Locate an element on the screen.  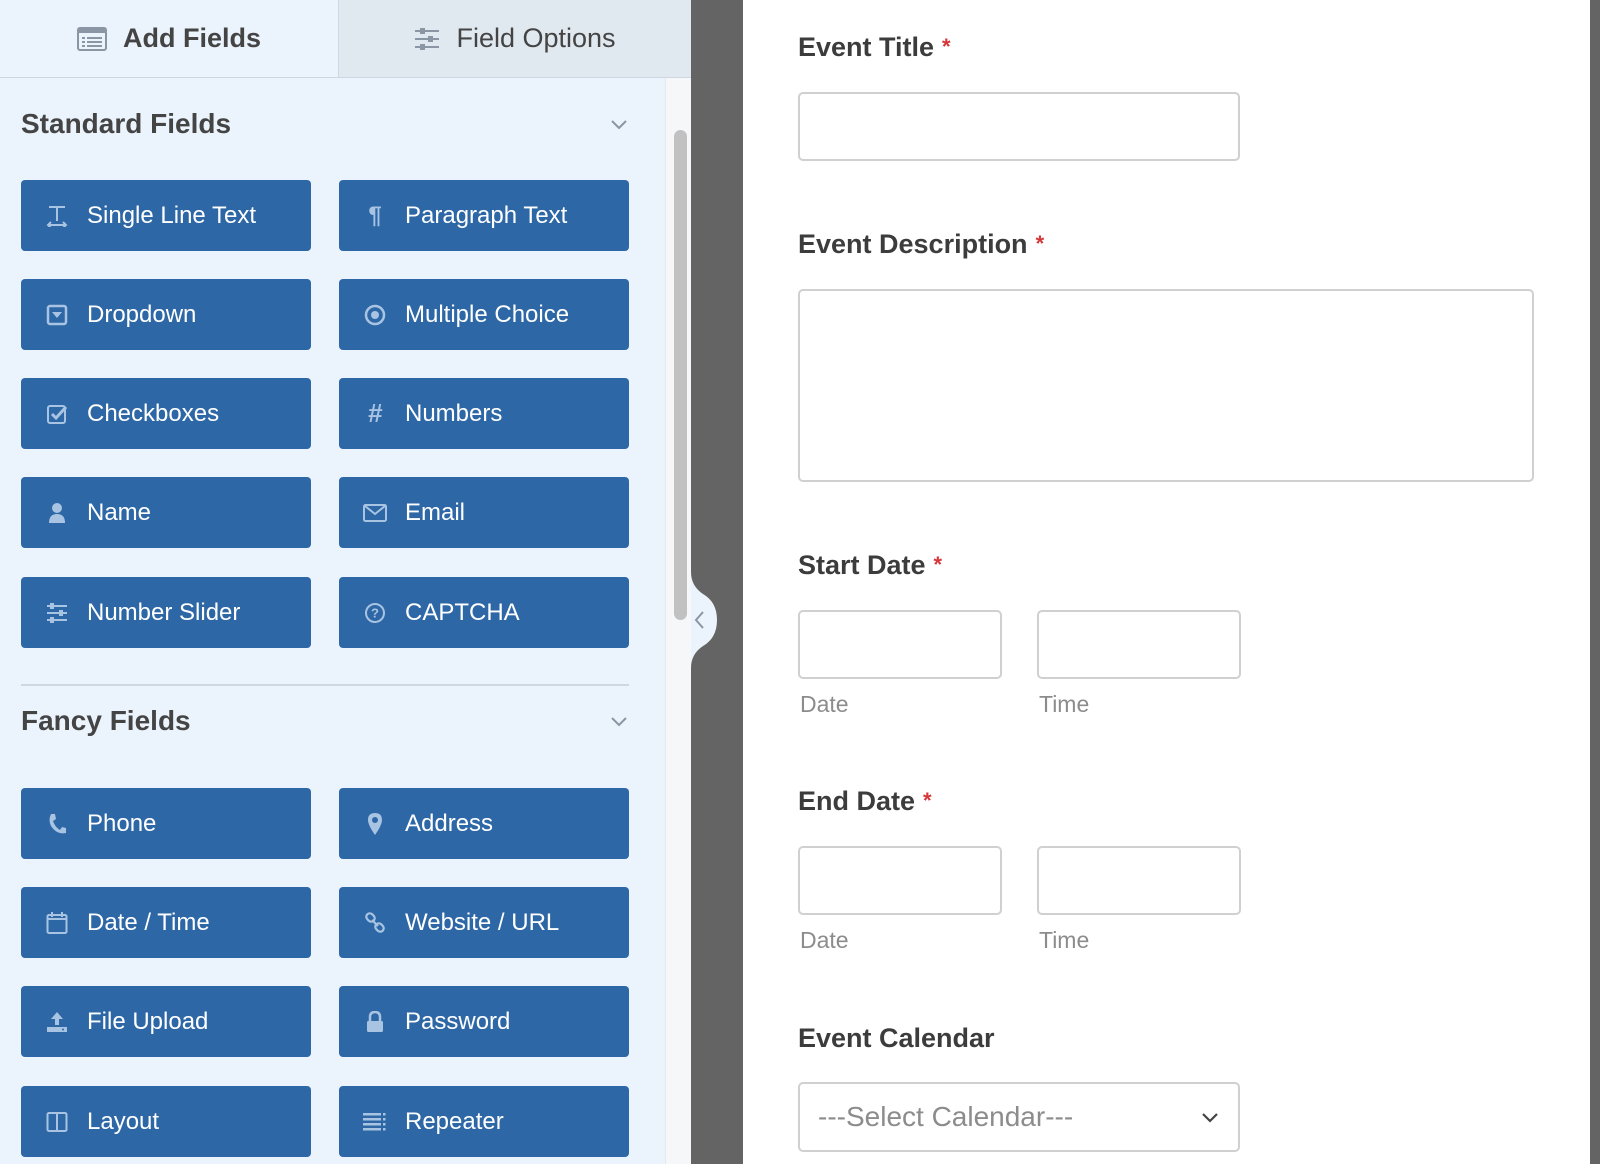
field-label: Single Line Text is located at coordinates (172, 215).